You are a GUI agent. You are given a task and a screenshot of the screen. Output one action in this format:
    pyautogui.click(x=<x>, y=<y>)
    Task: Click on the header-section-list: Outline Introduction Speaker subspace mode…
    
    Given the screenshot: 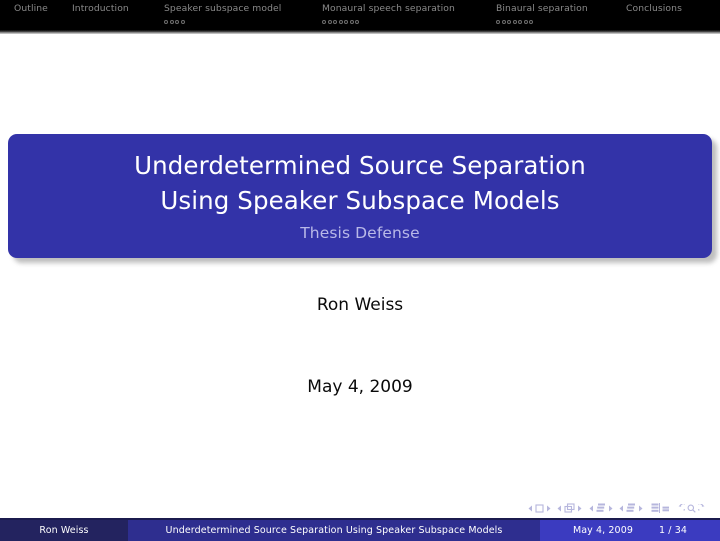 What is the action you would take?
    pyautogui.click(x=360, y=15)
    